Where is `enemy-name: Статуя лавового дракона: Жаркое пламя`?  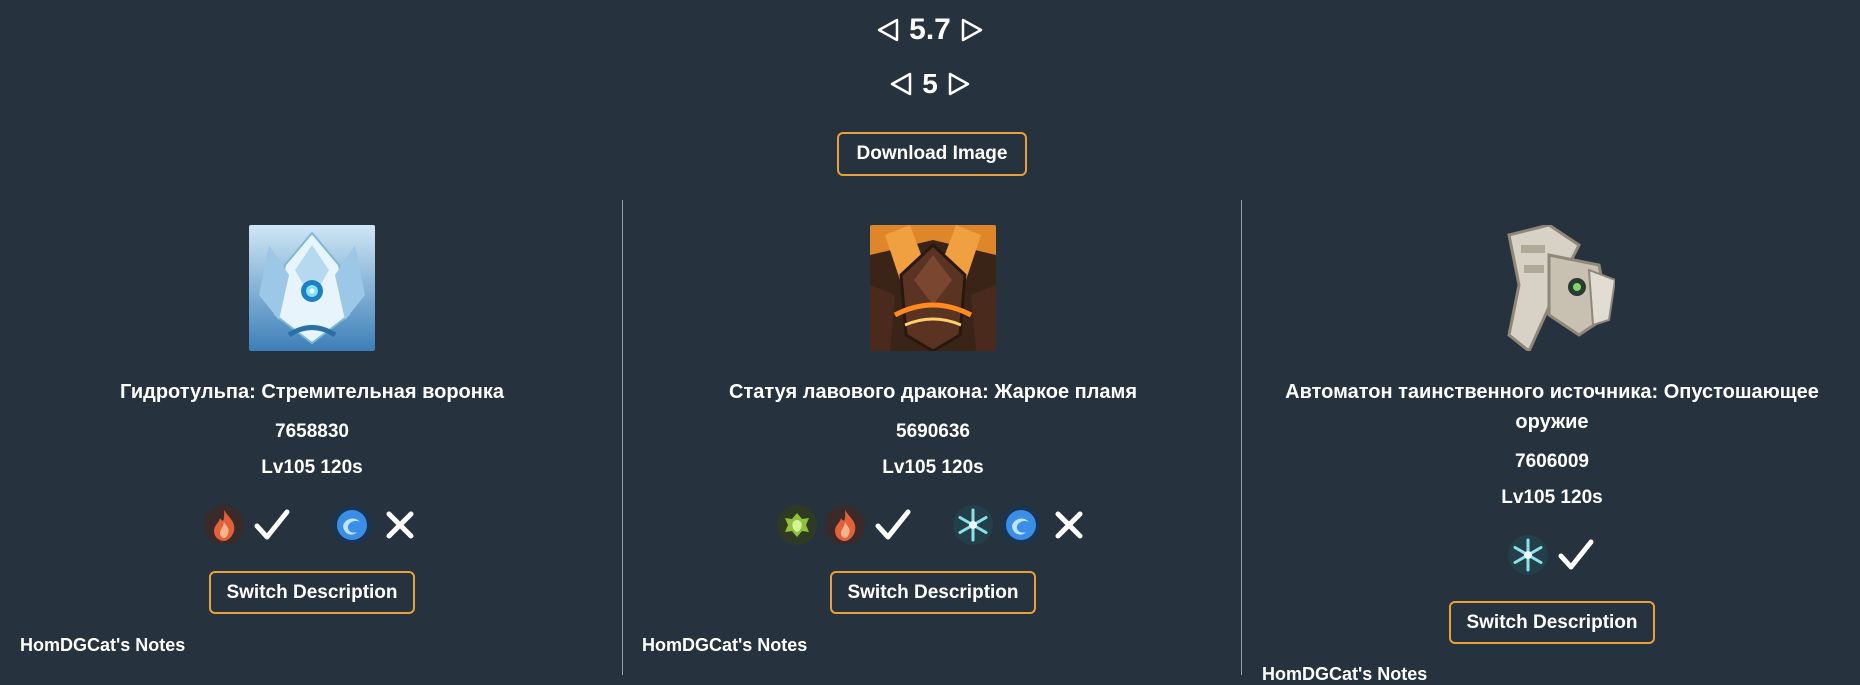 enemy-name: Статуя лавового дракона: Жаркое пламя is located at coordinates (933, 392).